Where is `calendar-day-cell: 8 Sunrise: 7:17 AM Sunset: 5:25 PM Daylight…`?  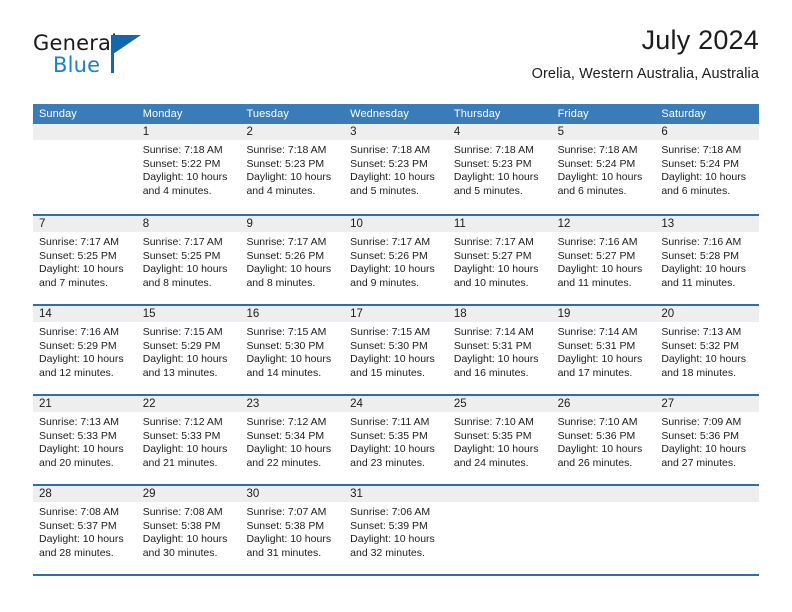
calendar-day-cell: 8 Sunrise: 7:17 AM Sunset: 5:25 PM Daylight… is located at coordinates (188, 260).